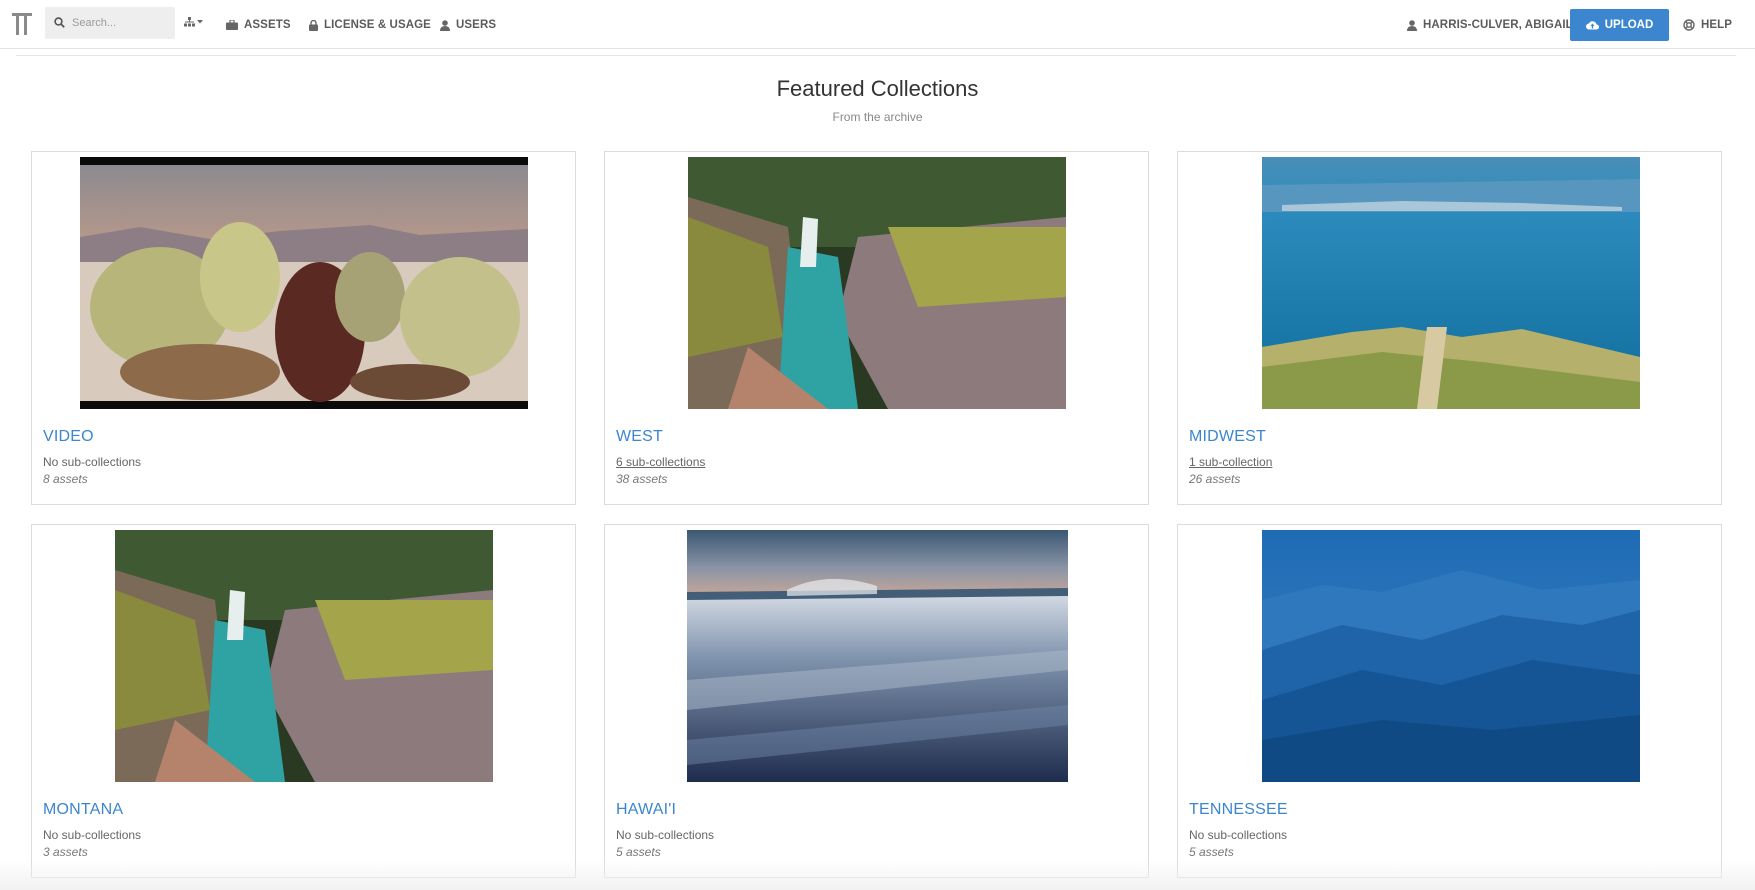 The height and width of the screenshot is (890, 1755). I want to click on collection-card: TENNESSEE No sub-collections 5 assets, so click(1449, 701).